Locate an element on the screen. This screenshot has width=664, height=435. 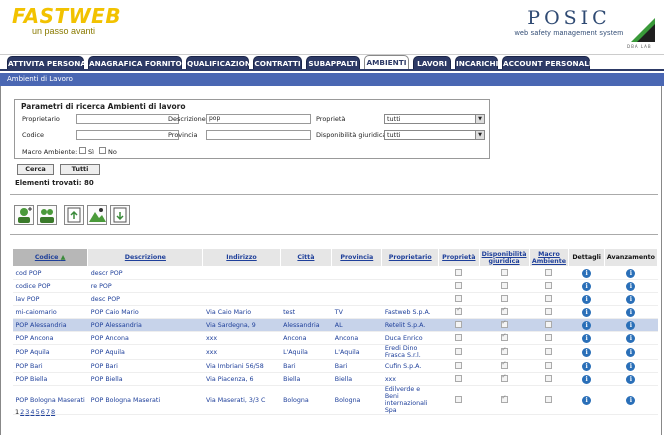
macro-si-checkbox is located at coordinates (82, 150).